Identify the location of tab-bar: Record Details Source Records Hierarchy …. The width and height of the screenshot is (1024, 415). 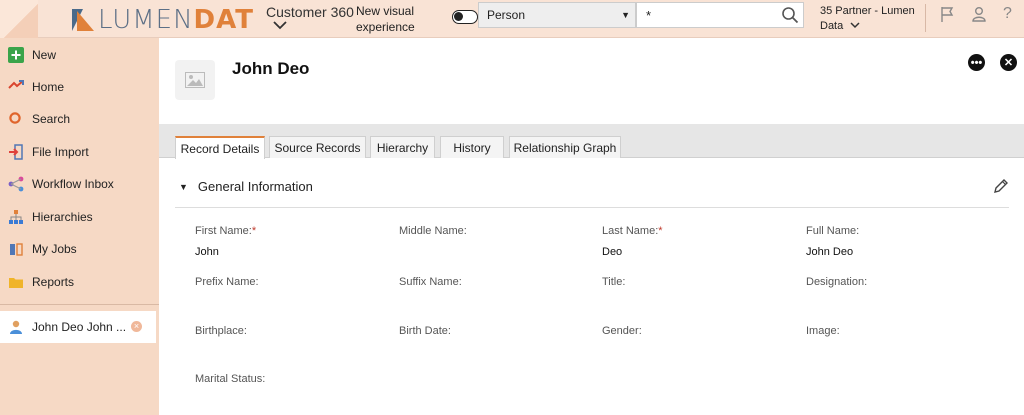
(591, 141).